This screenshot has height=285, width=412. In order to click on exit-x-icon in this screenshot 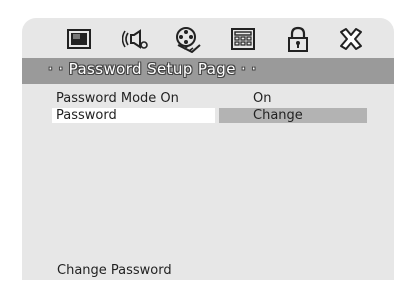, I will do `click(351, 39)`.